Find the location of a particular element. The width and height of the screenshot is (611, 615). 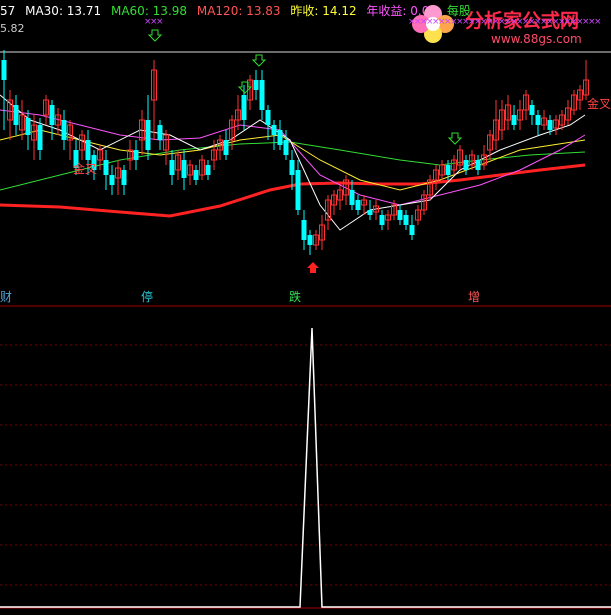

event-tag-increase: 增 is located at coordinates (474, 297).